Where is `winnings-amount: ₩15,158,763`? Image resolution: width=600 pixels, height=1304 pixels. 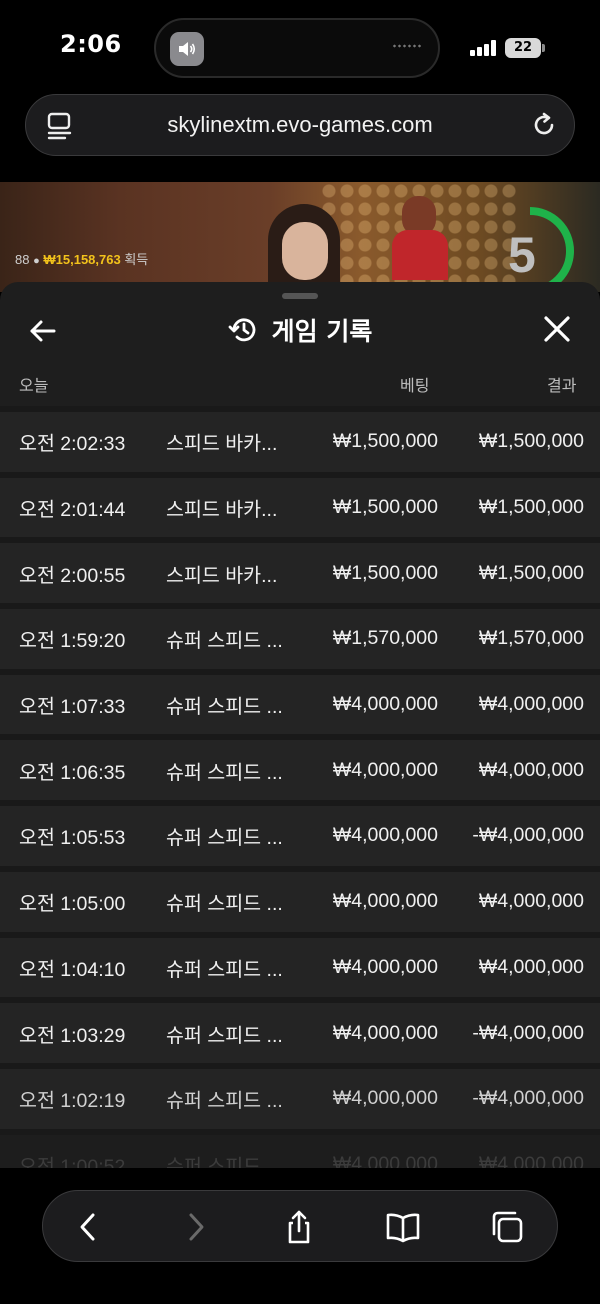
winnings-amount: ₩15,158,763 is located at coordinates (82, 259).